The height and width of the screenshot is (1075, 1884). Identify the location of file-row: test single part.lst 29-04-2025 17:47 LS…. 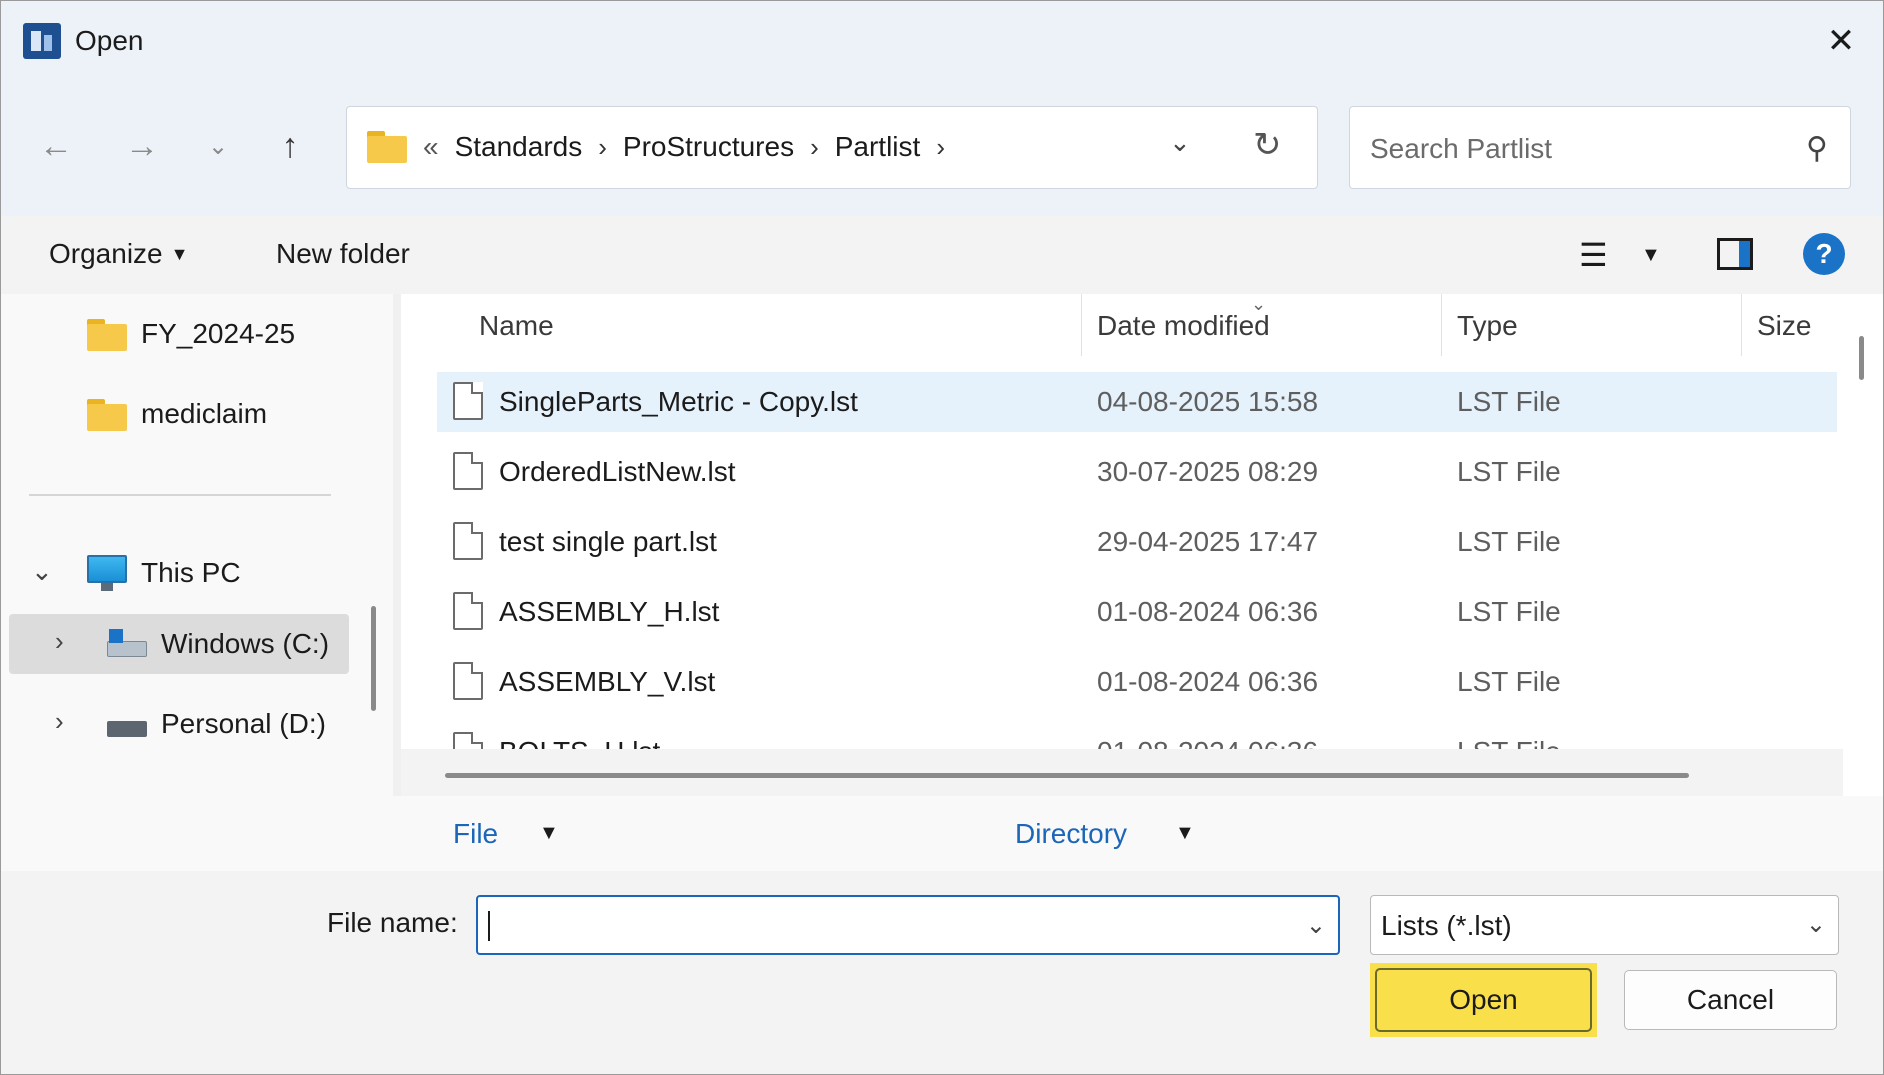
(1137, 542).